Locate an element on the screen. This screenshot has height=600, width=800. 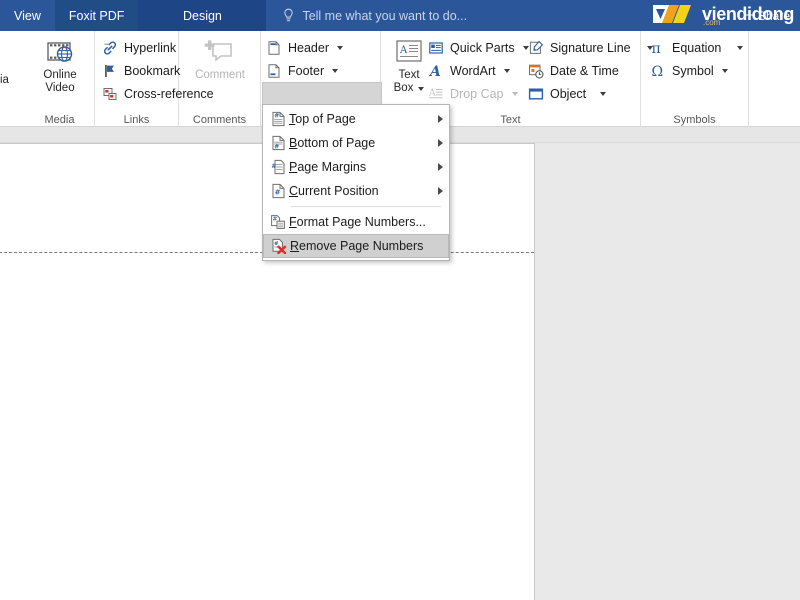
menu-item-top-of-page: # Top of Page is located at coordinates (356, 119).